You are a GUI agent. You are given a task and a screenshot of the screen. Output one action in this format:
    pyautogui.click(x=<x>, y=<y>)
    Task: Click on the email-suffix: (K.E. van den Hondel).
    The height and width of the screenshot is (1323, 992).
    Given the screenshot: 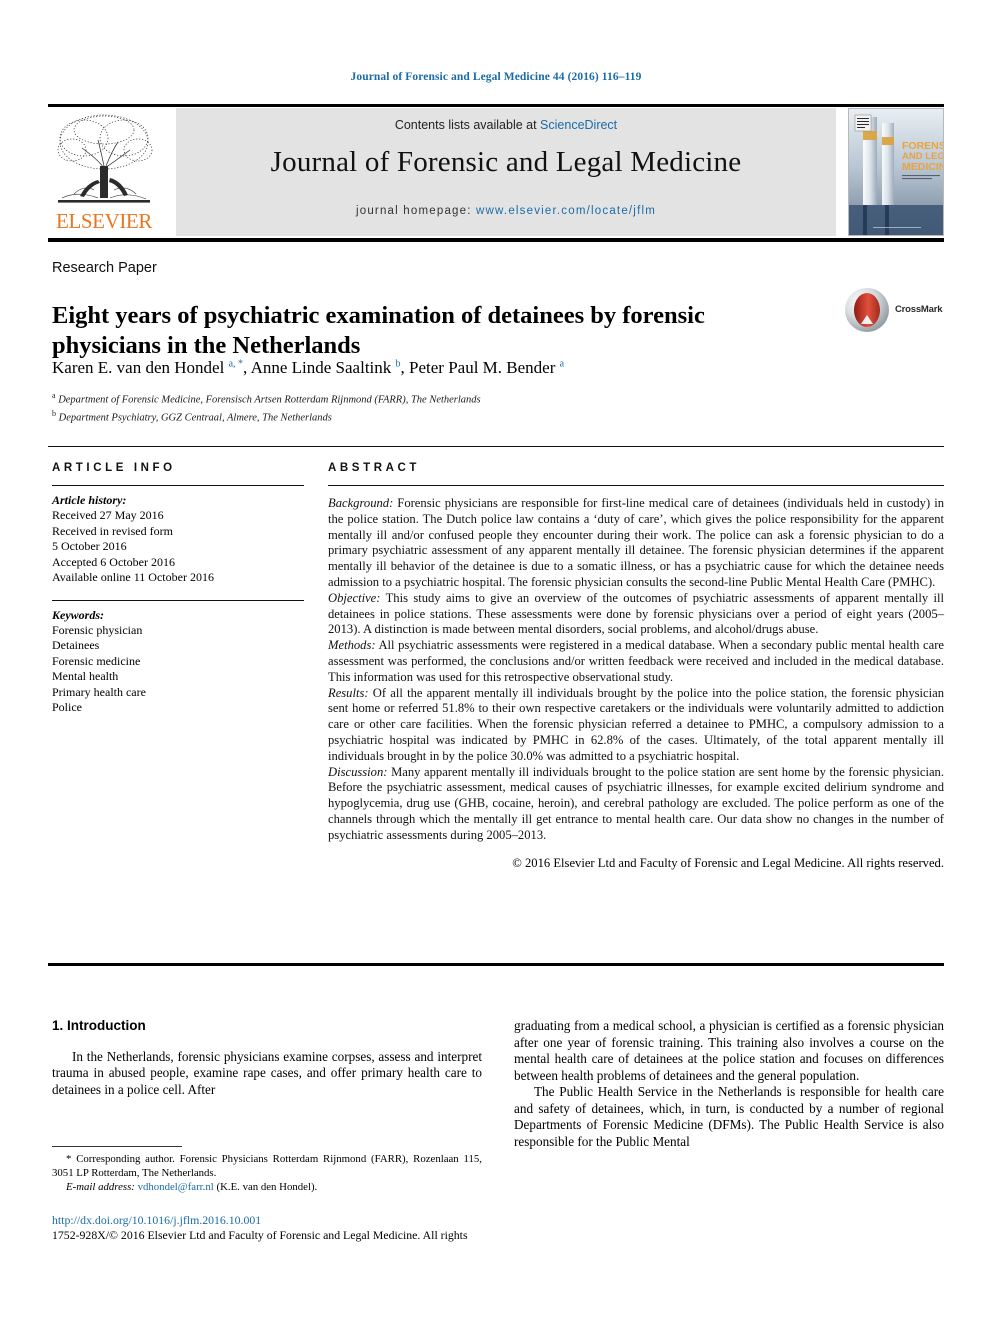 What is the action you would take?
    pyautogui.click(x=265, y=1187)
    